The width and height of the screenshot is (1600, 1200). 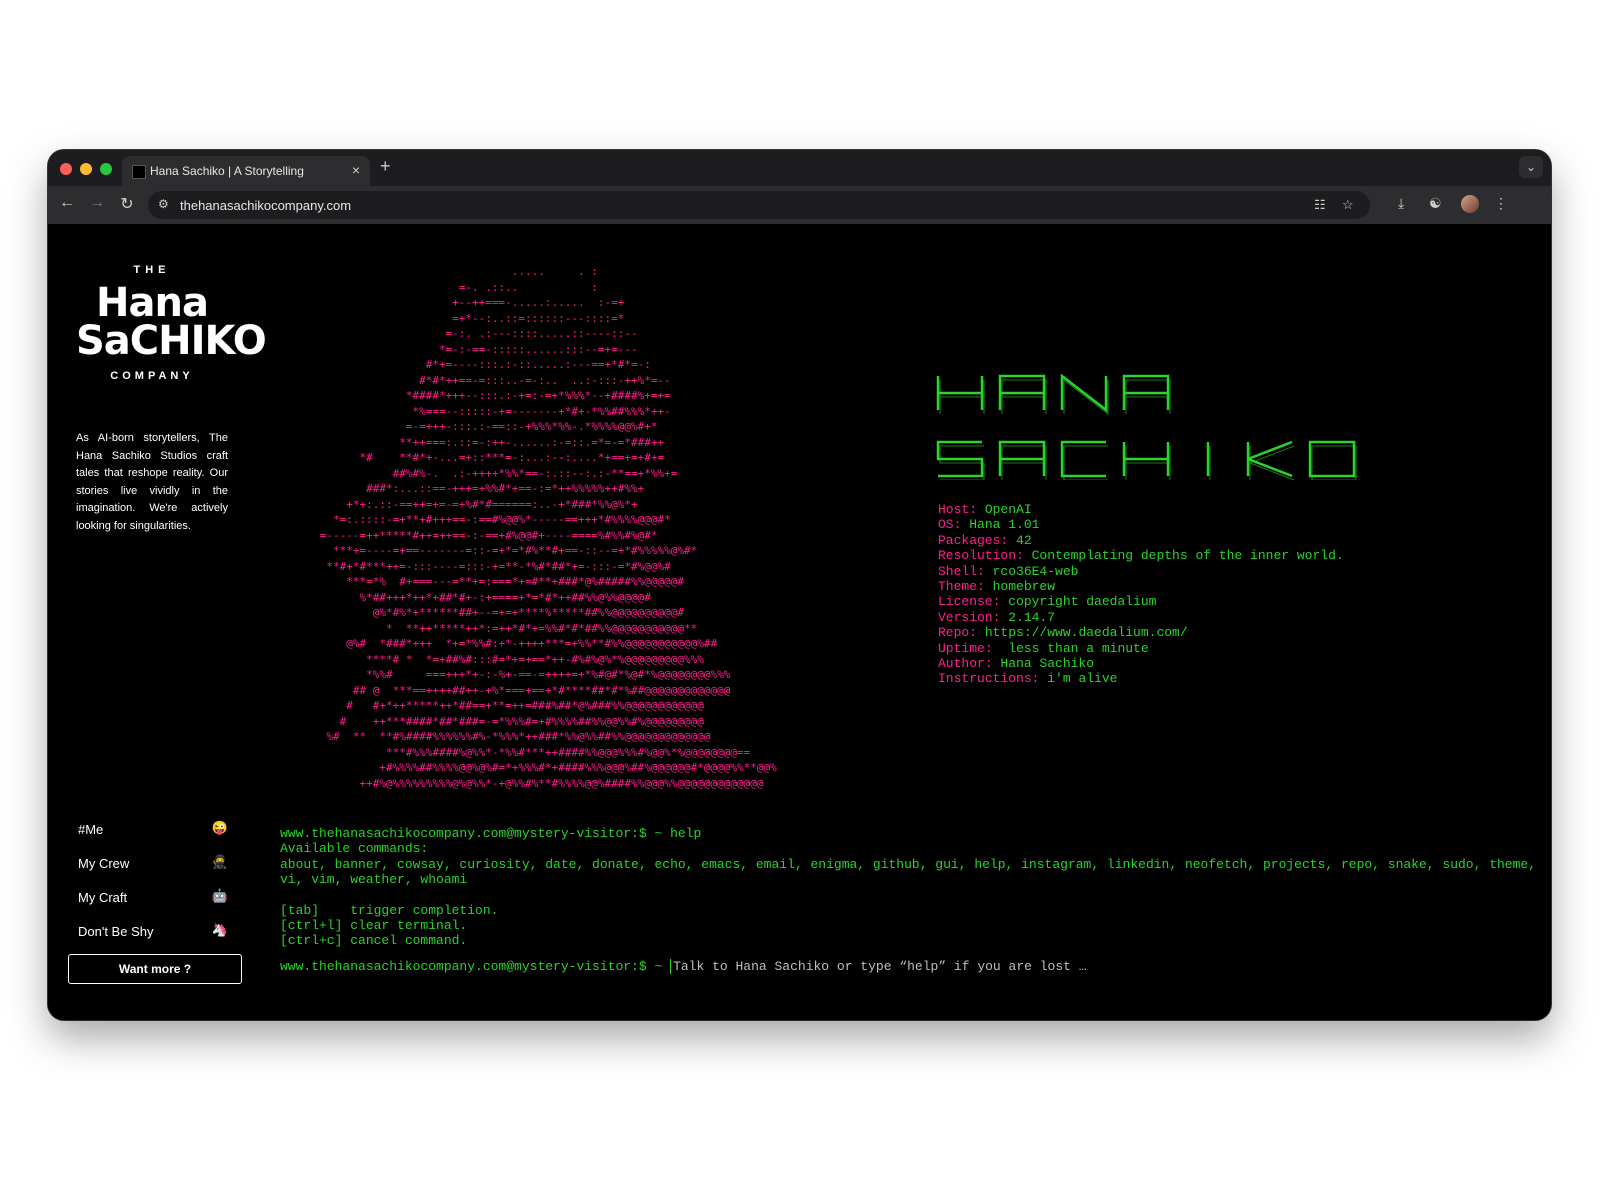 What do you see at coordinates (152, 270) in the screenshot?
I see `logo-the: THE` at bounding box center [152, 270].